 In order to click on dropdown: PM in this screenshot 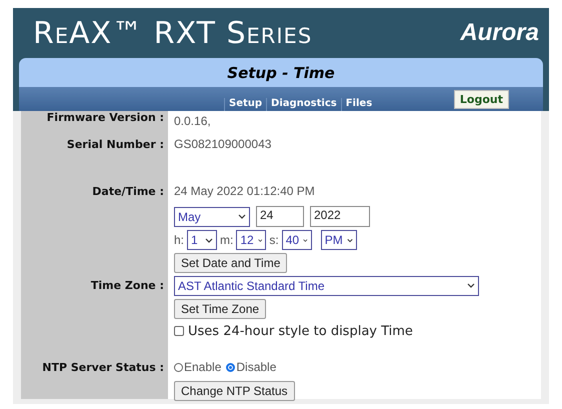, I will do `click(338, 240)`.